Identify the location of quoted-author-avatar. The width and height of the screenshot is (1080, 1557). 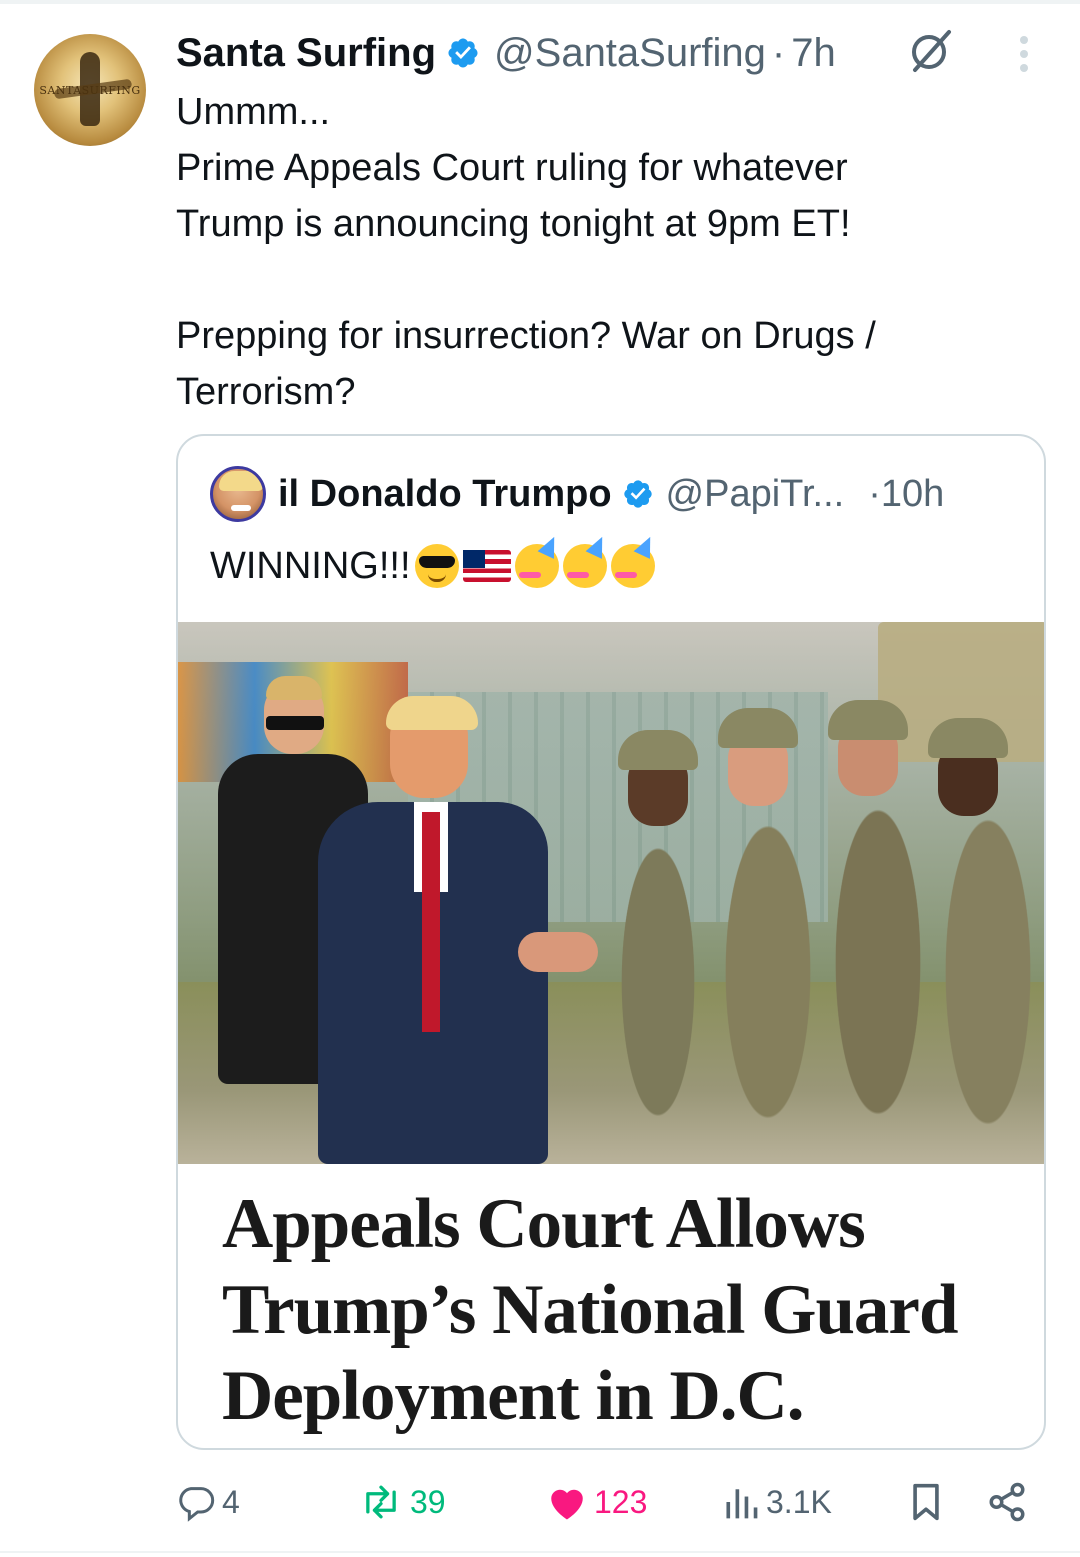
(238, 494).